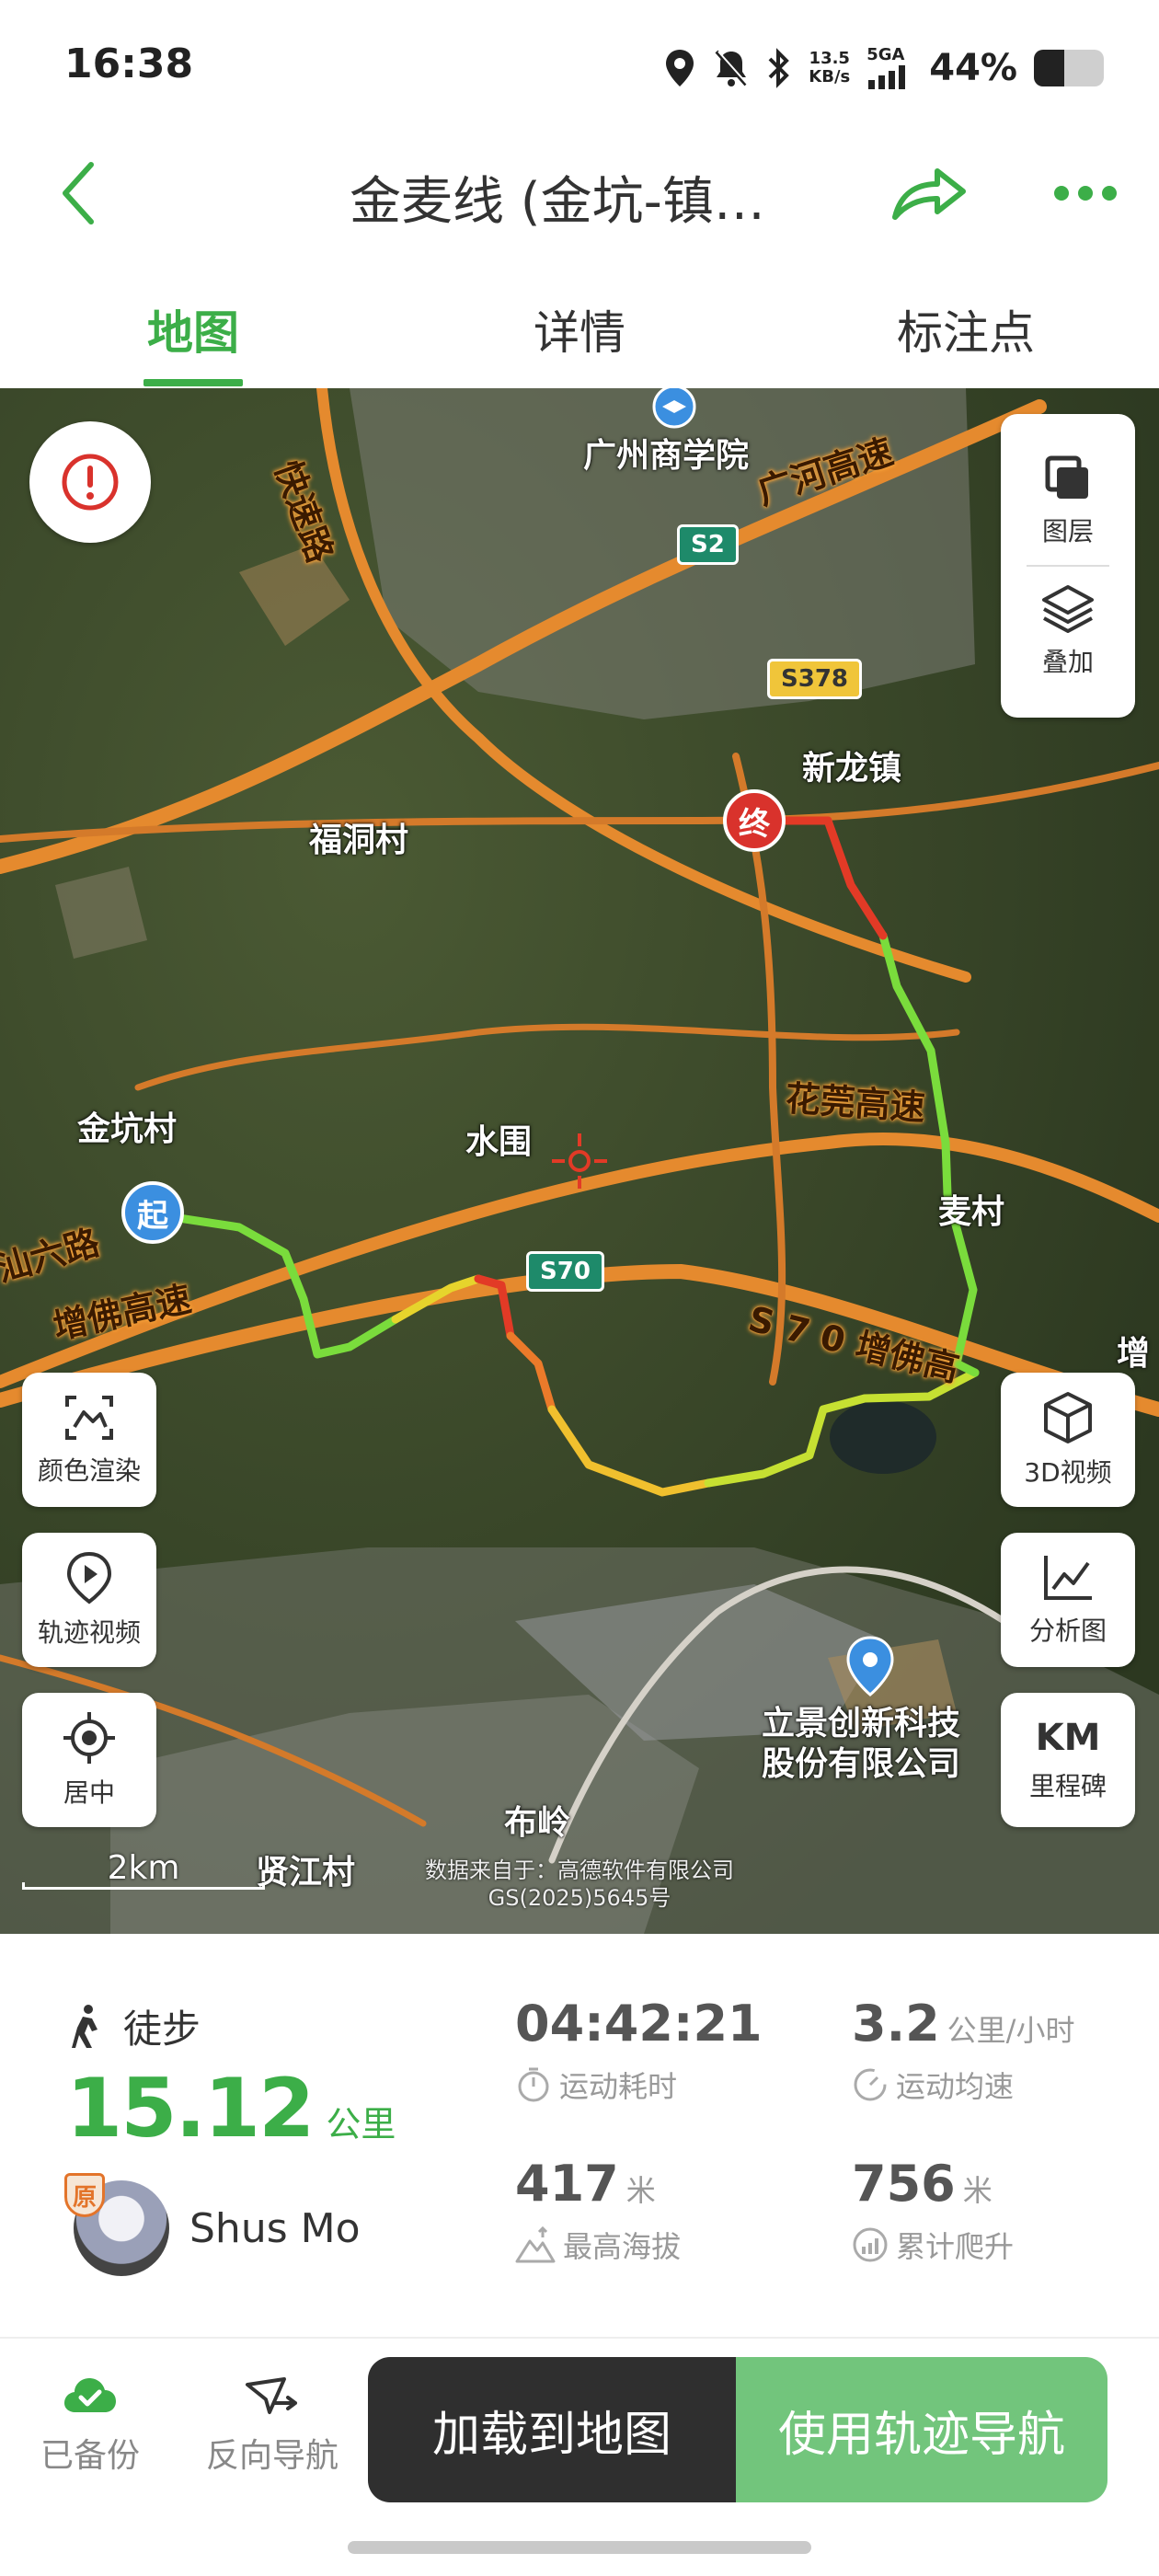  Describe the element at coordinates (537, 1823) in the screenshot. I see `place-label: 布岭` at that location.